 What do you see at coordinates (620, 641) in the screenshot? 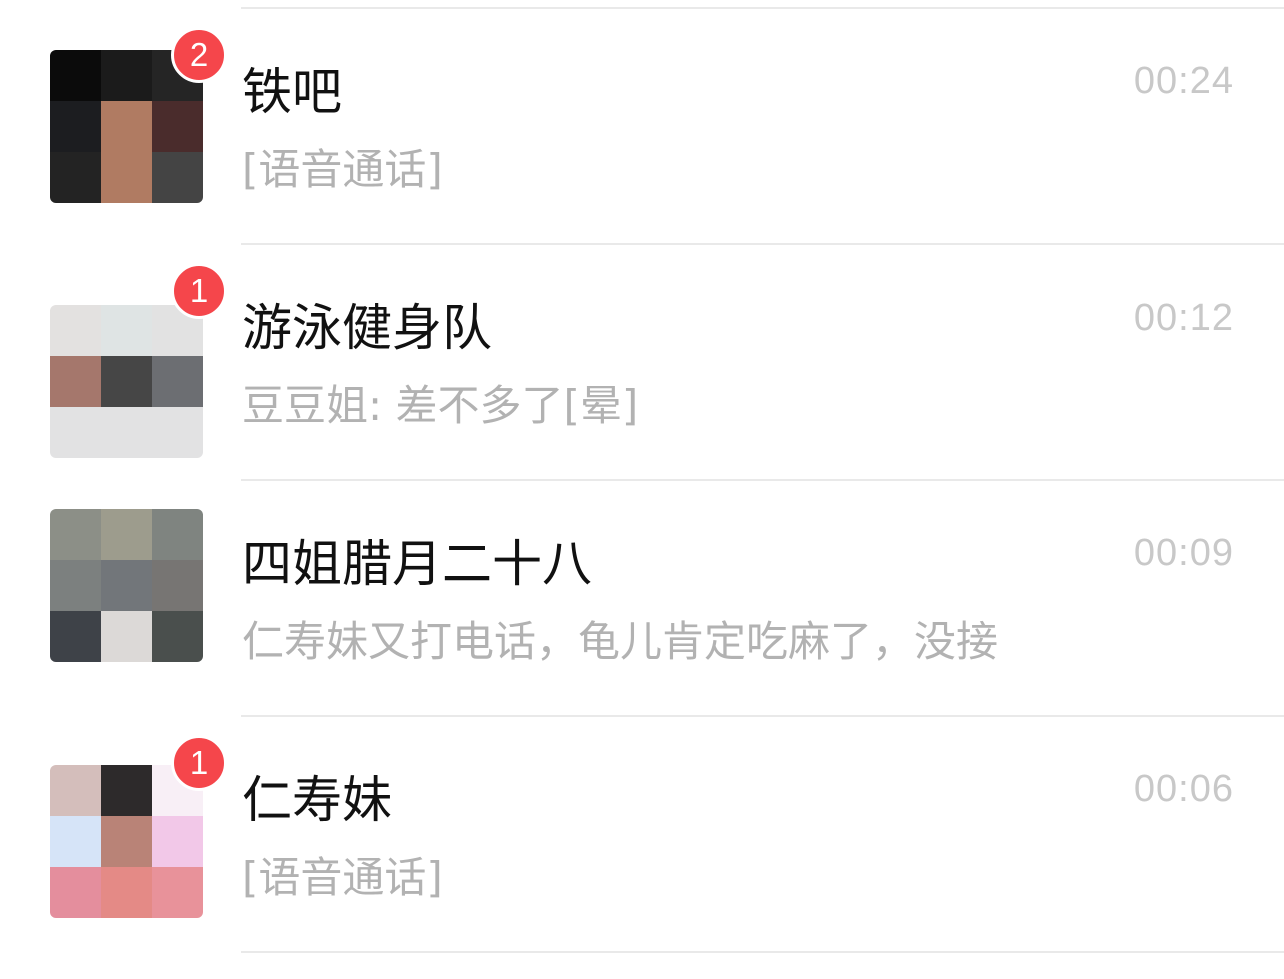
I see `chat-preview: 仁寿妹又打电话，龟儿肯定吃麻了，没接` at bounding box center [620, 641].